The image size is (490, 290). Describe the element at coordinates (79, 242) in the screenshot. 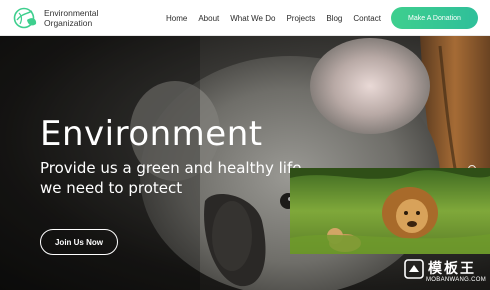

I see `join-us-button: Join Us Now` at that location.